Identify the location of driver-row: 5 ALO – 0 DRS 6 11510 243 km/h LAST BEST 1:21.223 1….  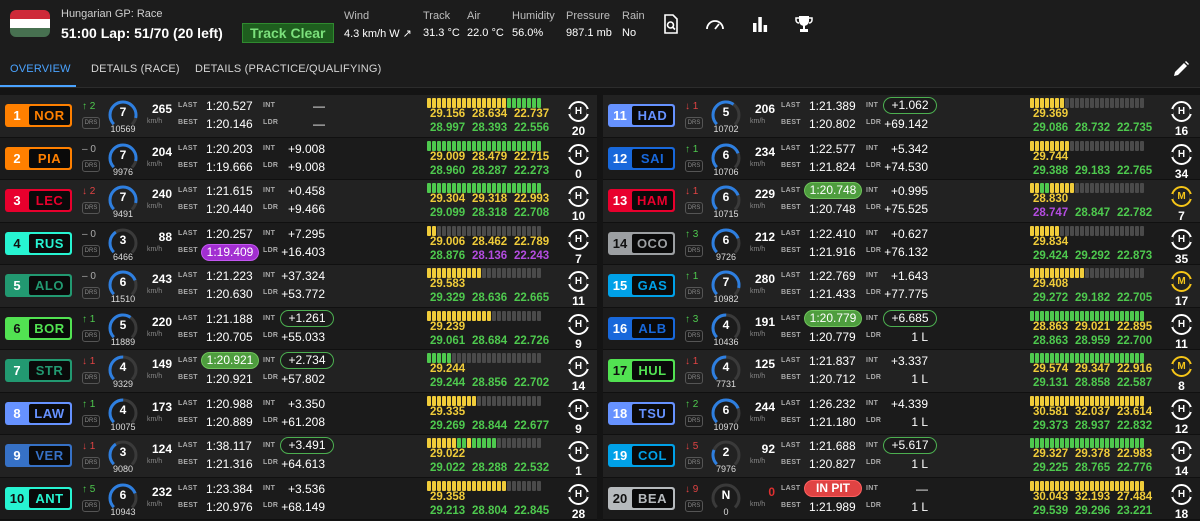
(298, 286).